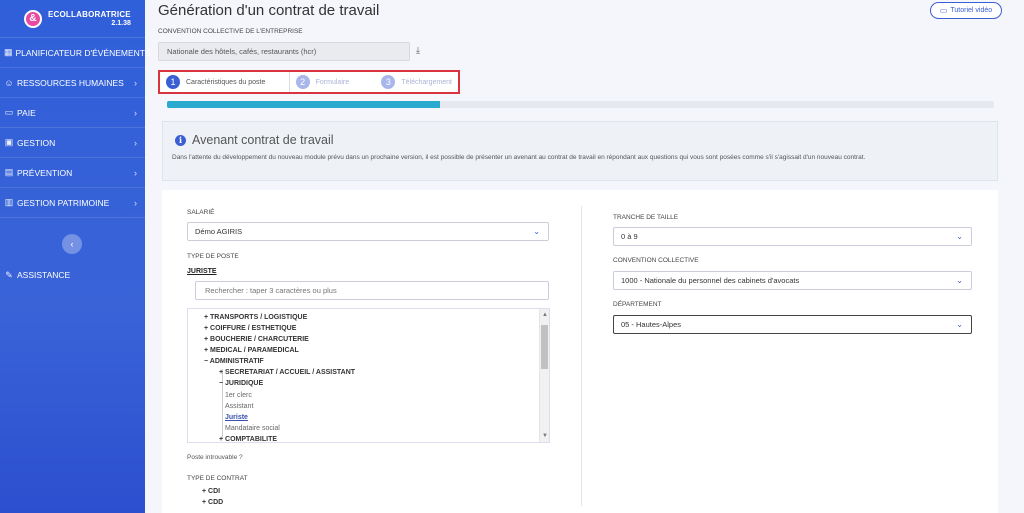  What do you see at coordinates (971, 10) in the screenshot?
I see `tutorial-video-label: Tutoriel vidéo` at bounding box center [971, 10].